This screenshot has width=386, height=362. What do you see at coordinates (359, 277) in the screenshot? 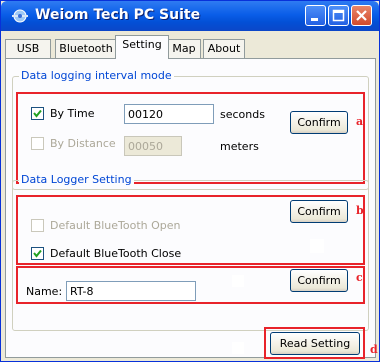
I see `annotation-label-c: c` at bounding box center [359, 277].